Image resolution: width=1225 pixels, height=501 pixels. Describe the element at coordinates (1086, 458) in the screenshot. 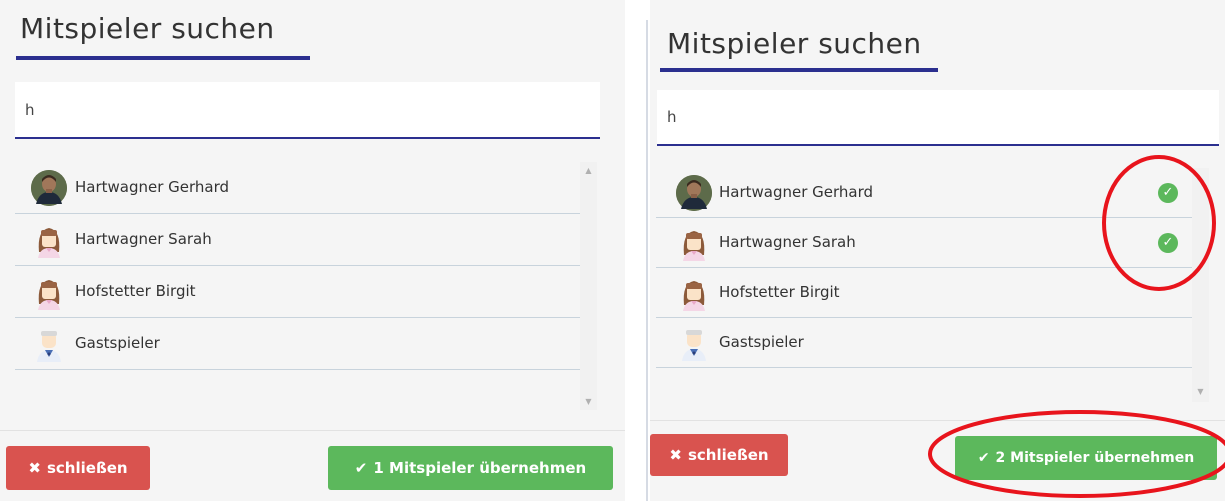

I see `confirm-button: ✔ 2 Mitspieler übernehmen` at that location.